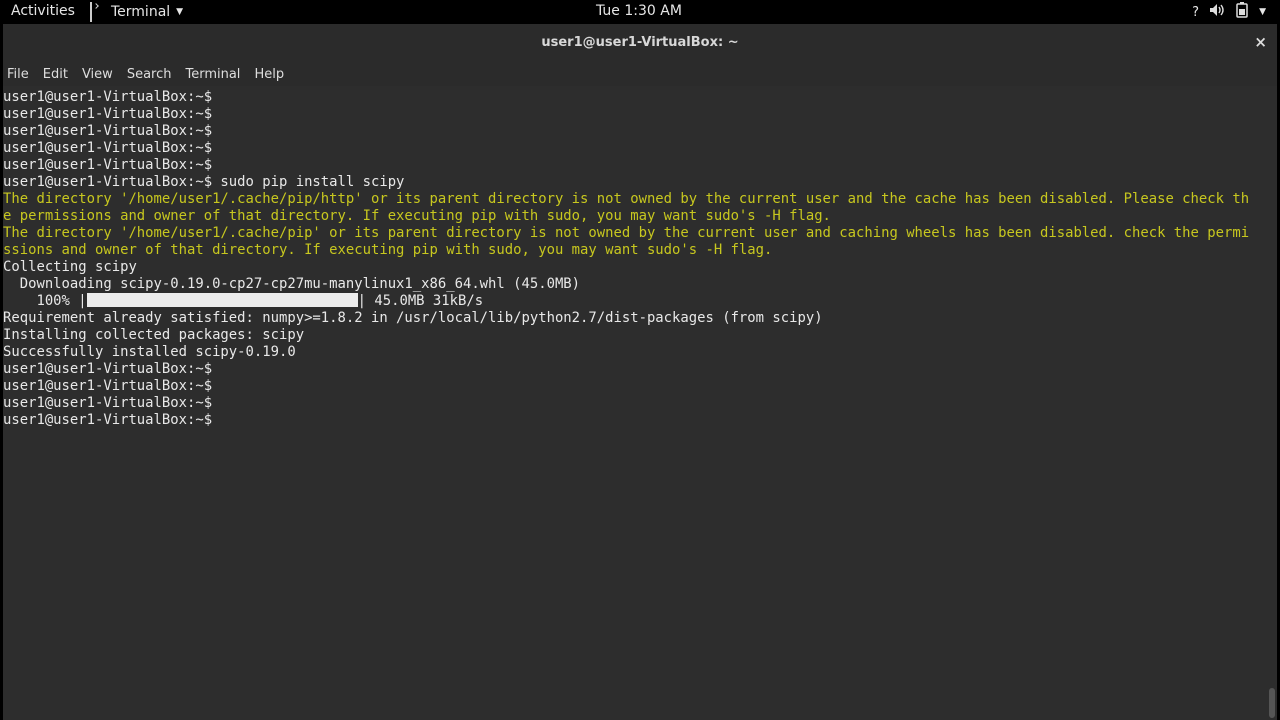  What do you see at coordinates (214, 74) in the screenshot?
I see `menu-terminal: Terminal` at bounding box center [214, 74].